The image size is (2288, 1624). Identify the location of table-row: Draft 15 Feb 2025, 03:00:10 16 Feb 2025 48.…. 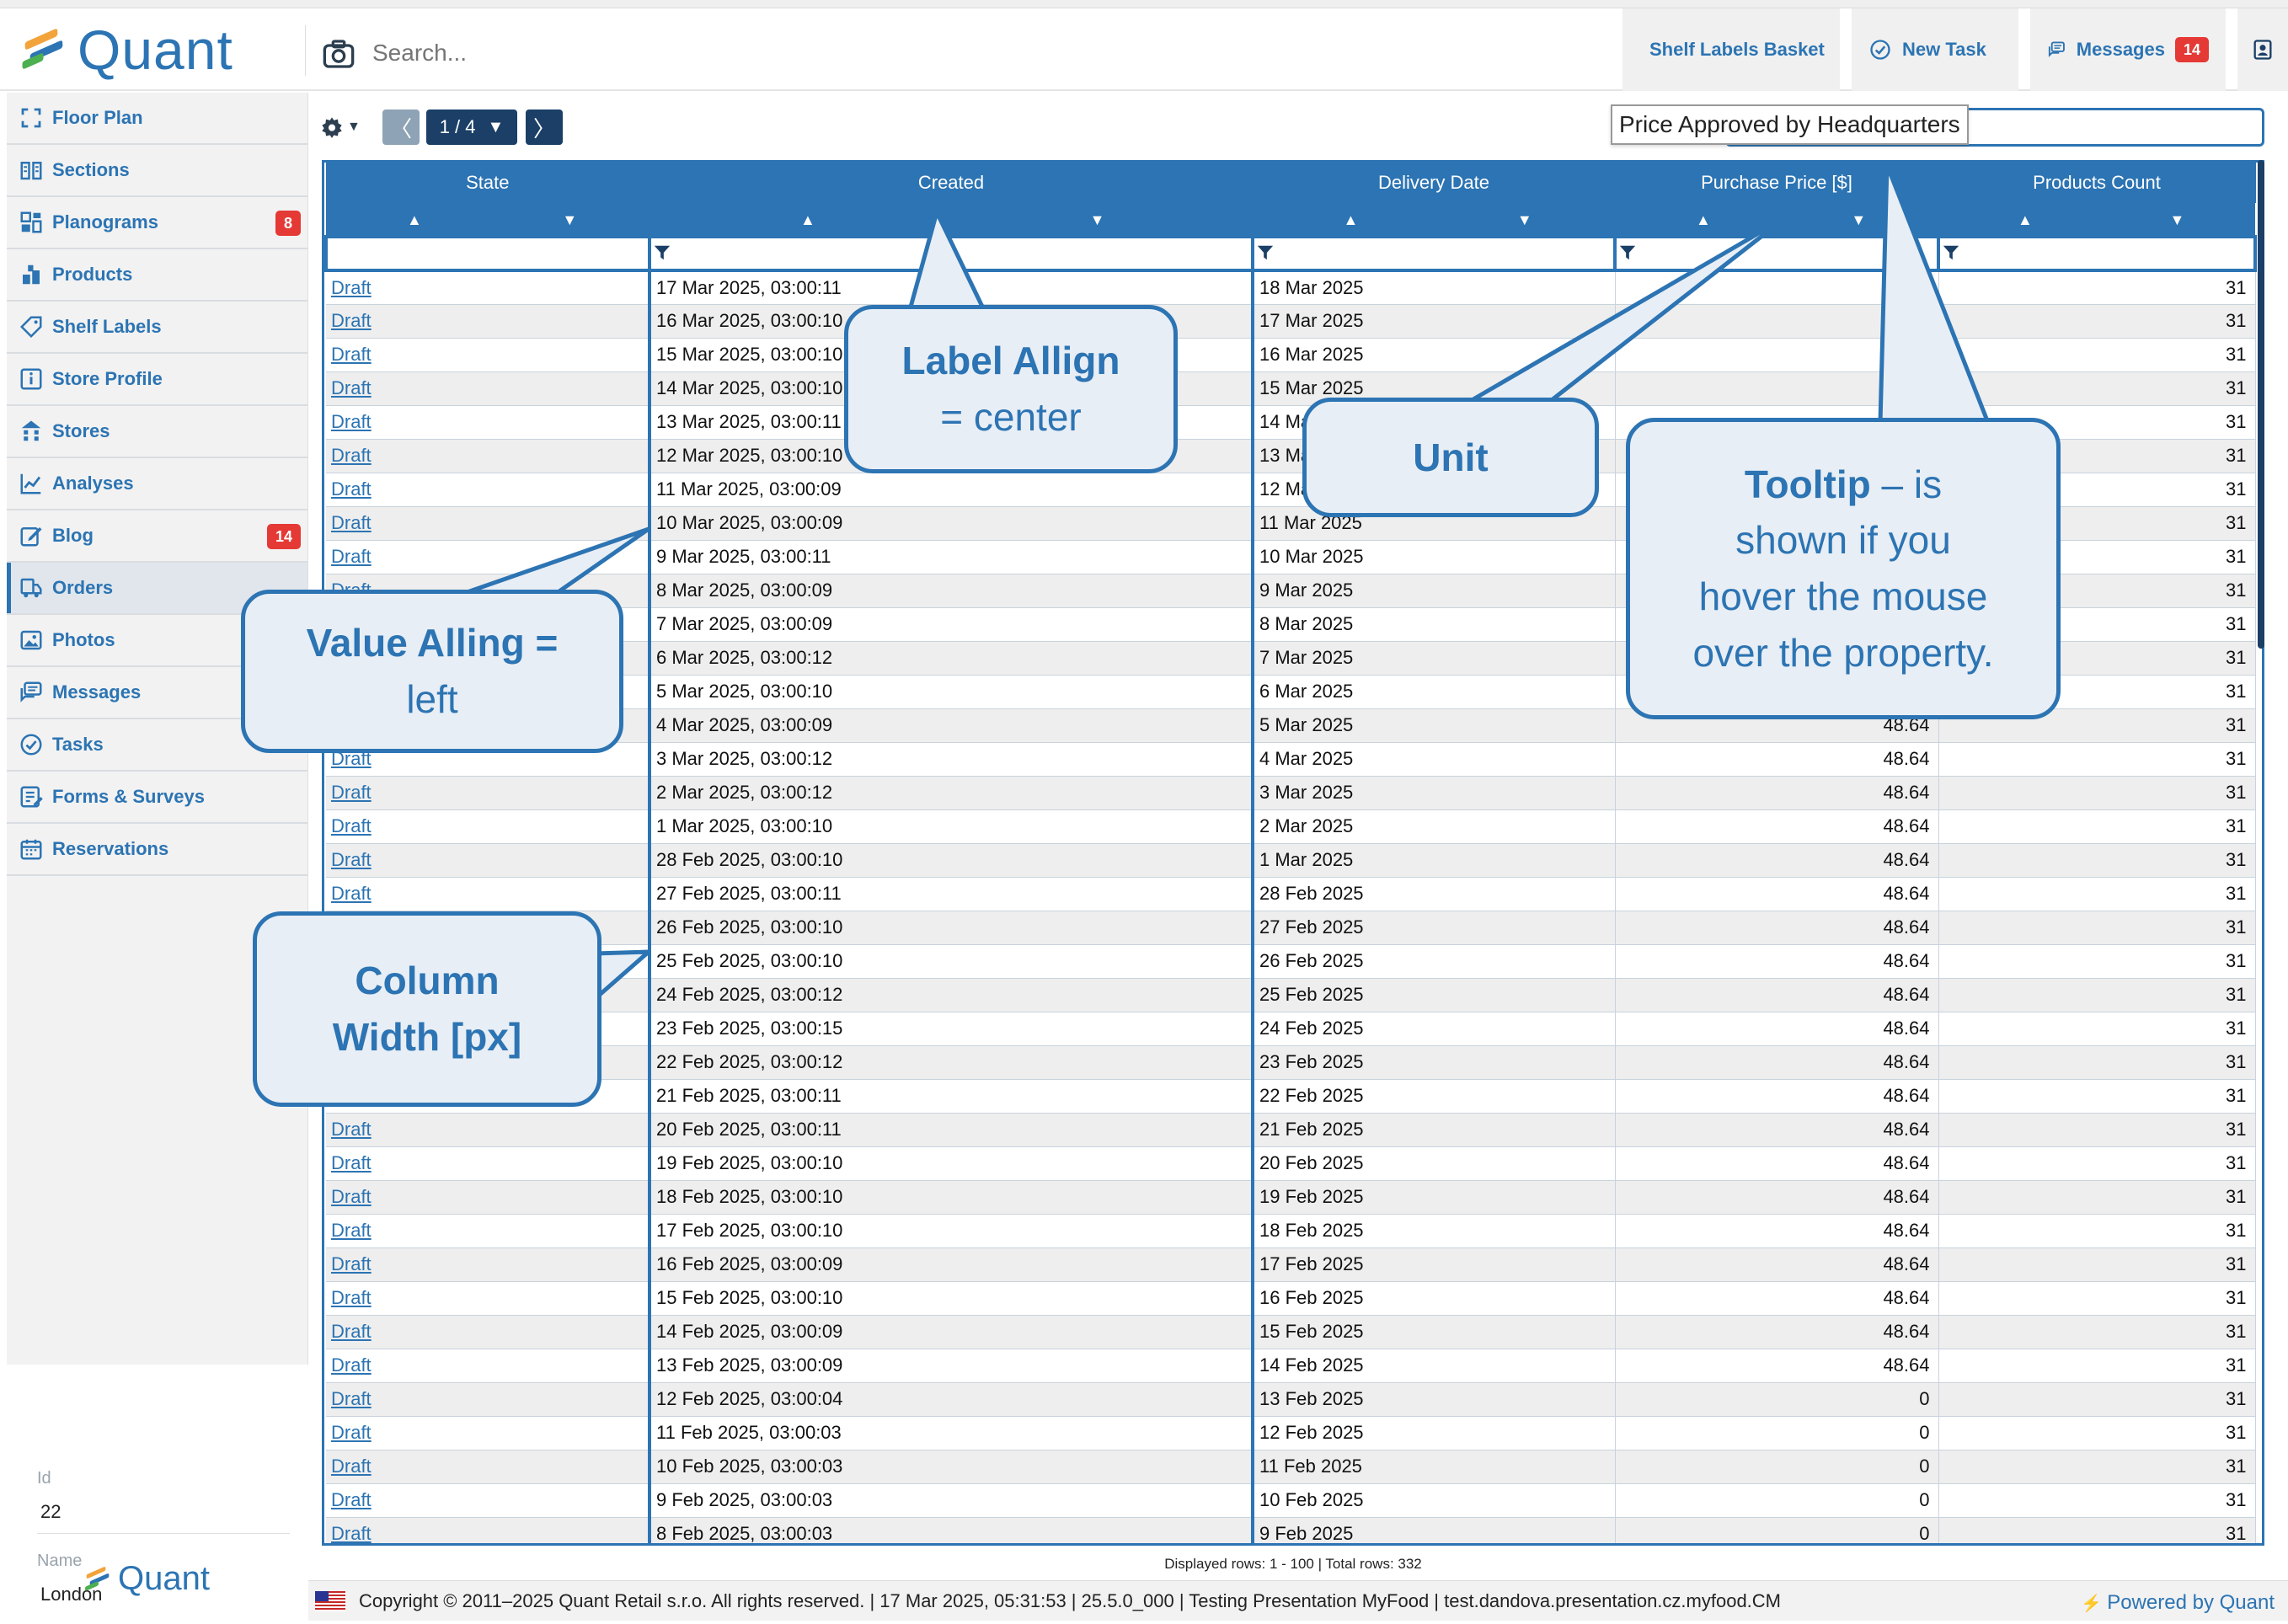
(1291, 1298).